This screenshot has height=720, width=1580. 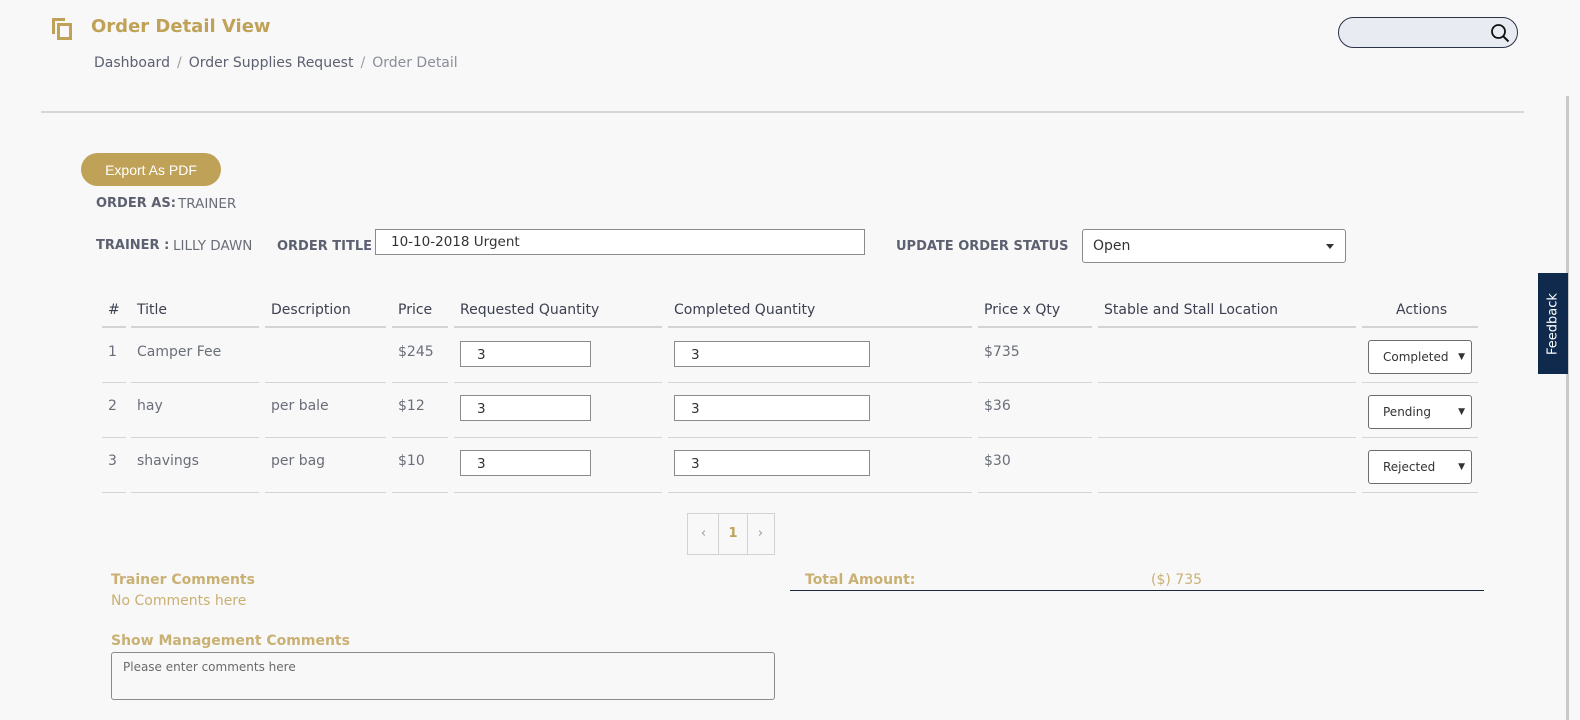 What do you see at coordinates (982, 246) in the screenshot?
I see `update-order-status-label: UPDATE ORDER STATUS` at bounding box center [982, 246].